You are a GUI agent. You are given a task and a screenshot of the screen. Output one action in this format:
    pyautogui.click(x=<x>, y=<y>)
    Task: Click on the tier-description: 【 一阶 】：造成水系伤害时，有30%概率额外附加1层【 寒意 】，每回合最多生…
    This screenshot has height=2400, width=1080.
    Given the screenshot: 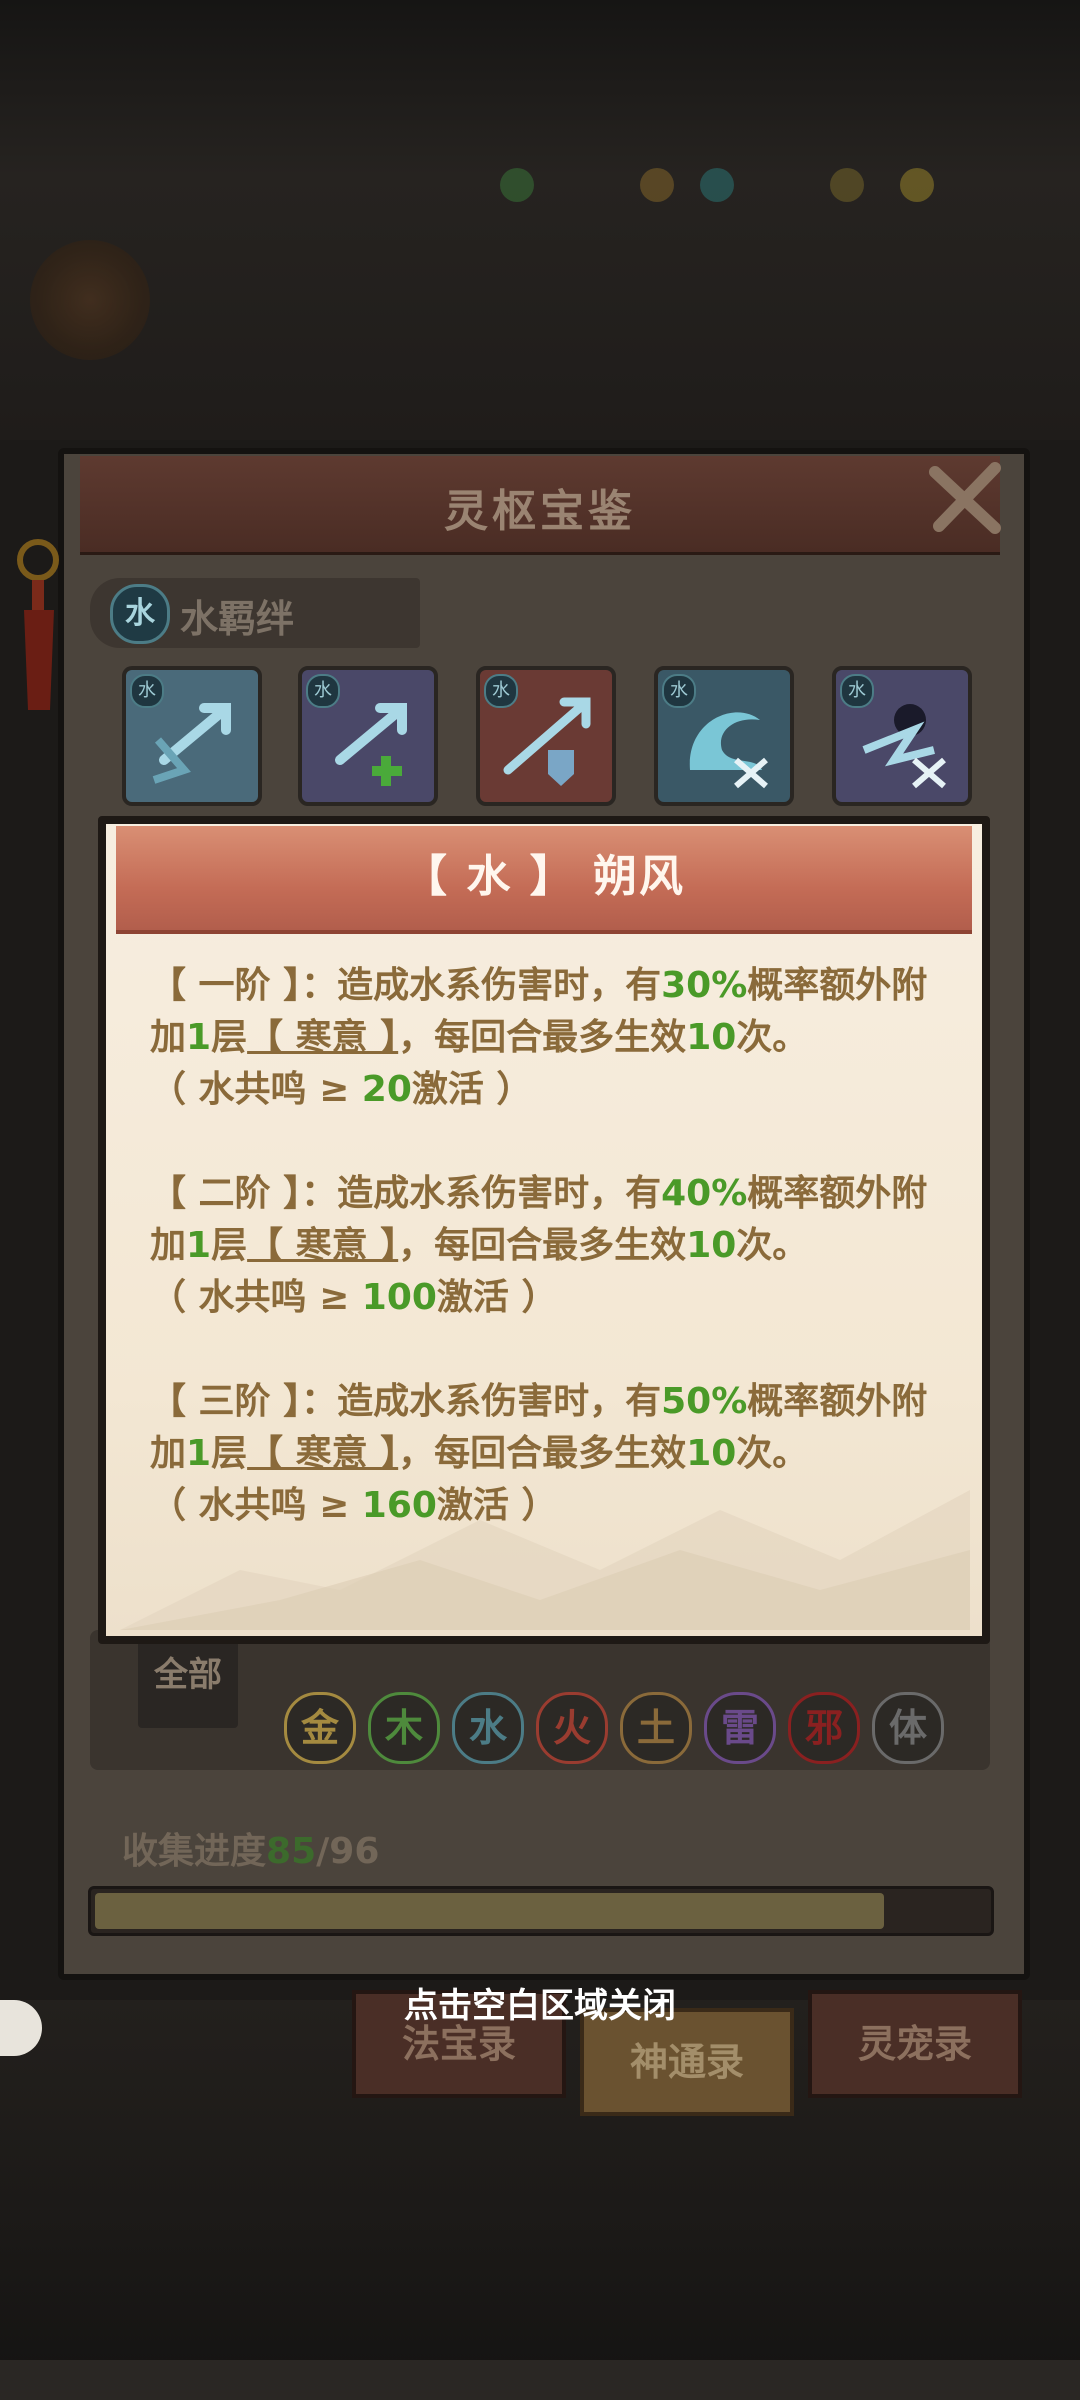 What is the action you would take?
    pyautogui.click(x=539, y=1037)
    